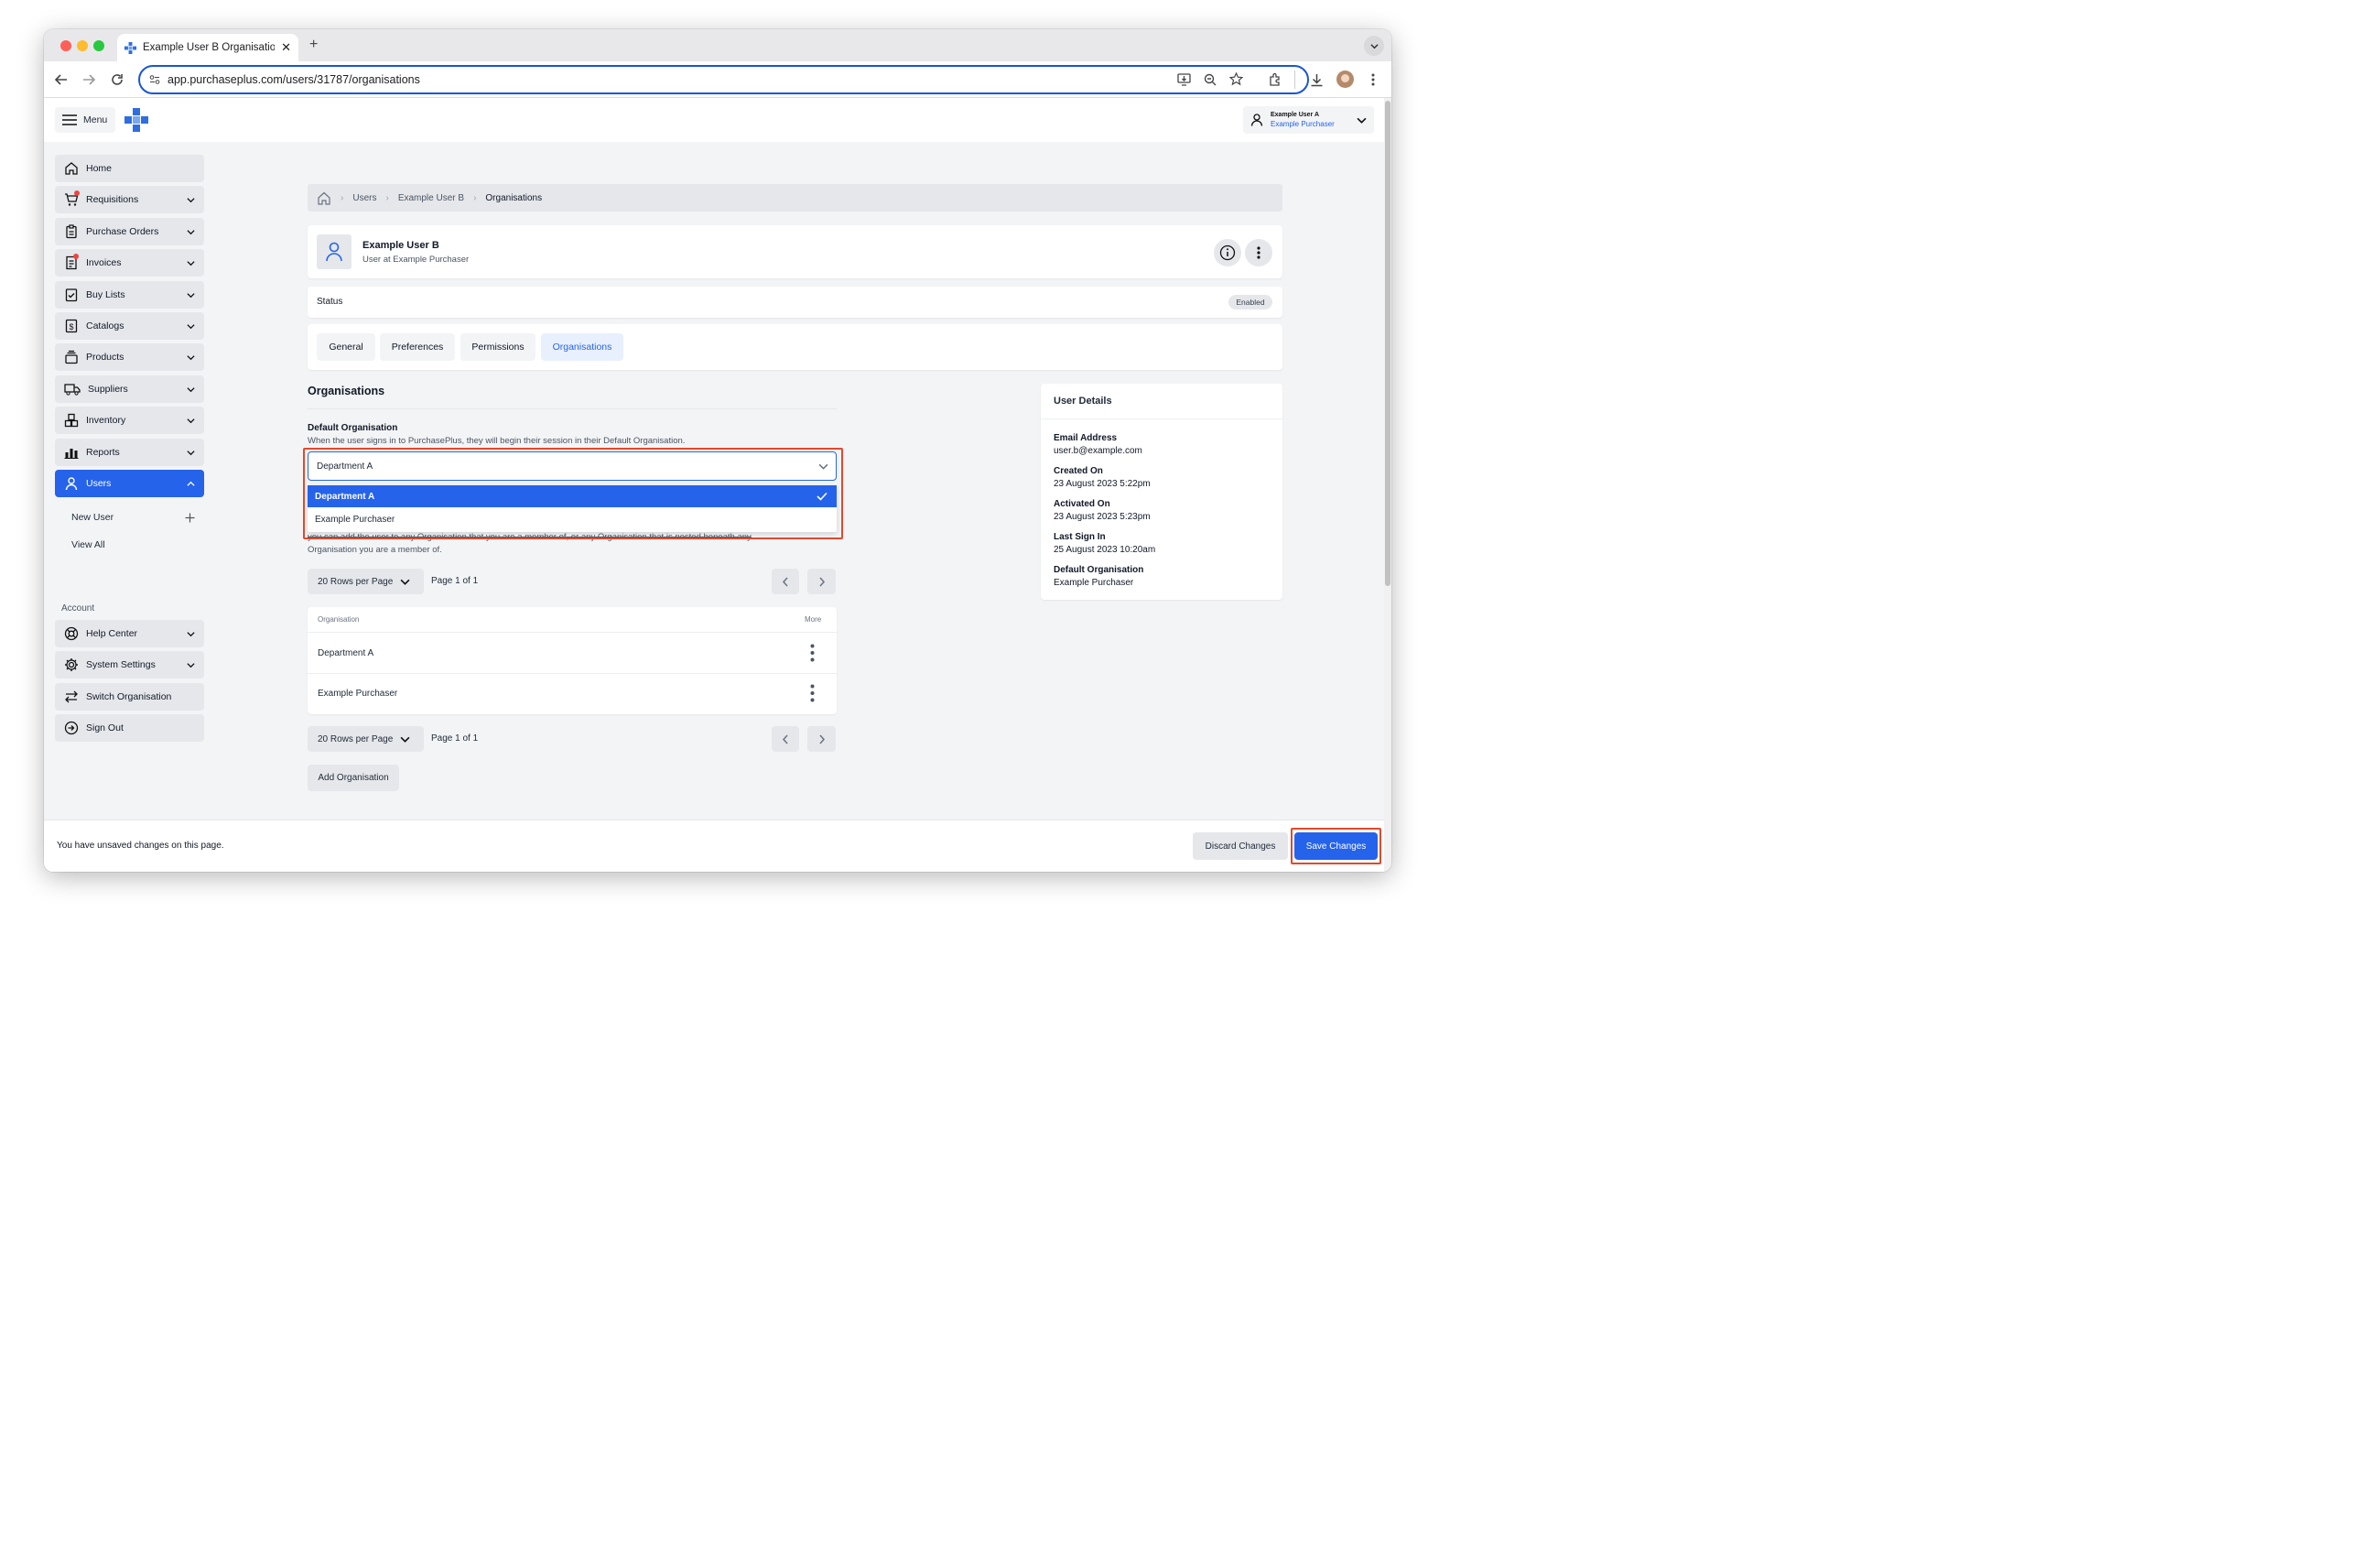 The width and height of the screenshot is (2380, 1542). I want to click on close-window-button, so click(65, 45).